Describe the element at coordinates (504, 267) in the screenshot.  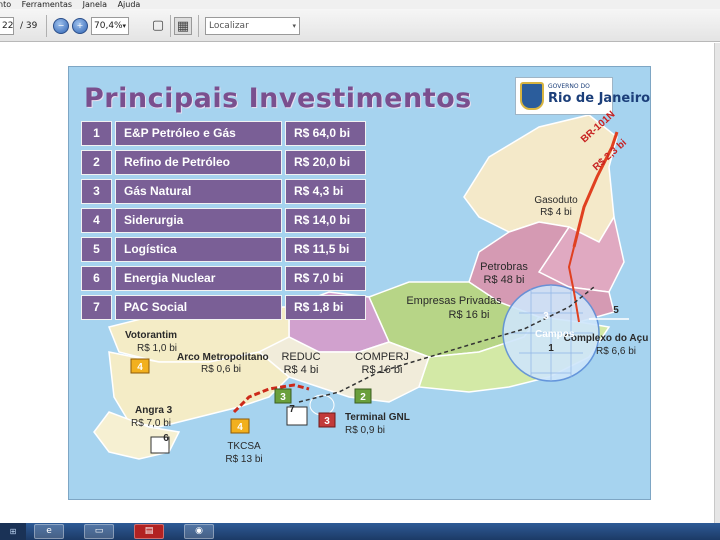
I see `petrobras-name-label: Petrobras` at that location.